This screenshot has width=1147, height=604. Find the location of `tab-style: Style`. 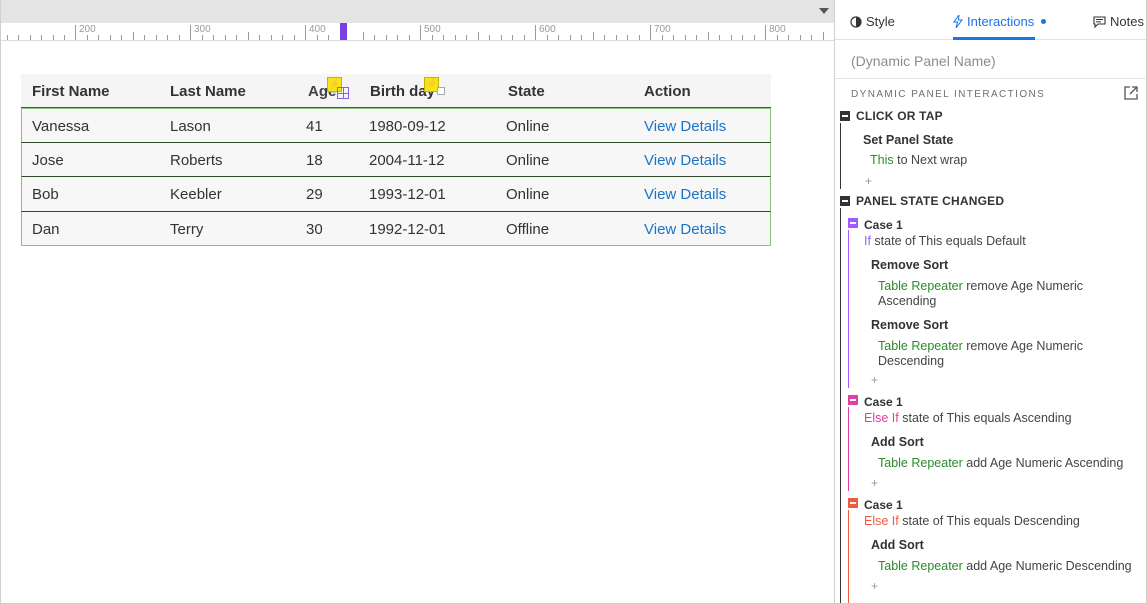

tab-style: Style is located at coordinates (872, 21).